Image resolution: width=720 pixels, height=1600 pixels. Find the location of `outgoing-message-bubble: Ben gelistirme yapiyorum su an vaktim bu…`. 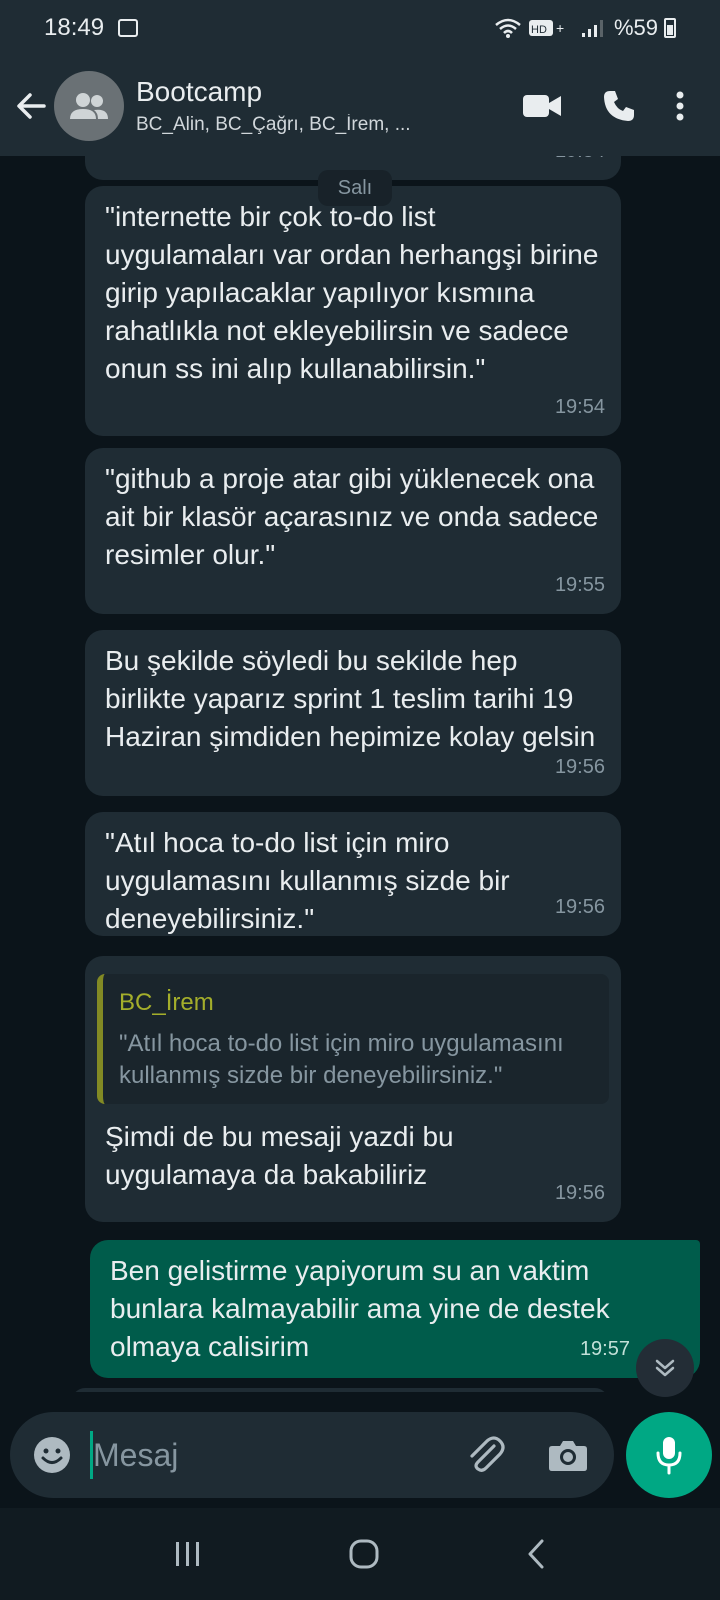

outgoing-message-bubble: Ben gelistirme yapiyorum su an vaktim bu… is located at coordinates (395, 1309).